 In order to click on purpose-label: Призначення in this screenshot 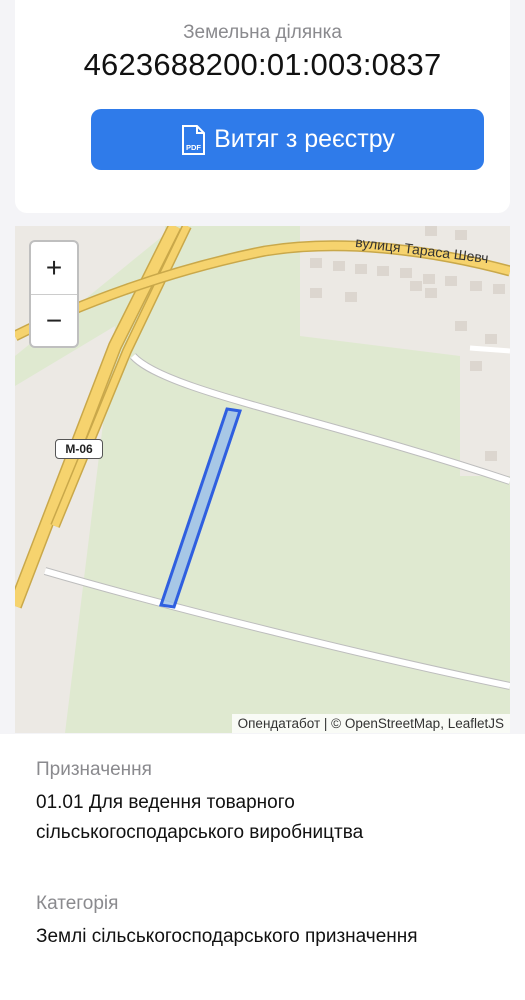, I will do `click(94, 769)`.